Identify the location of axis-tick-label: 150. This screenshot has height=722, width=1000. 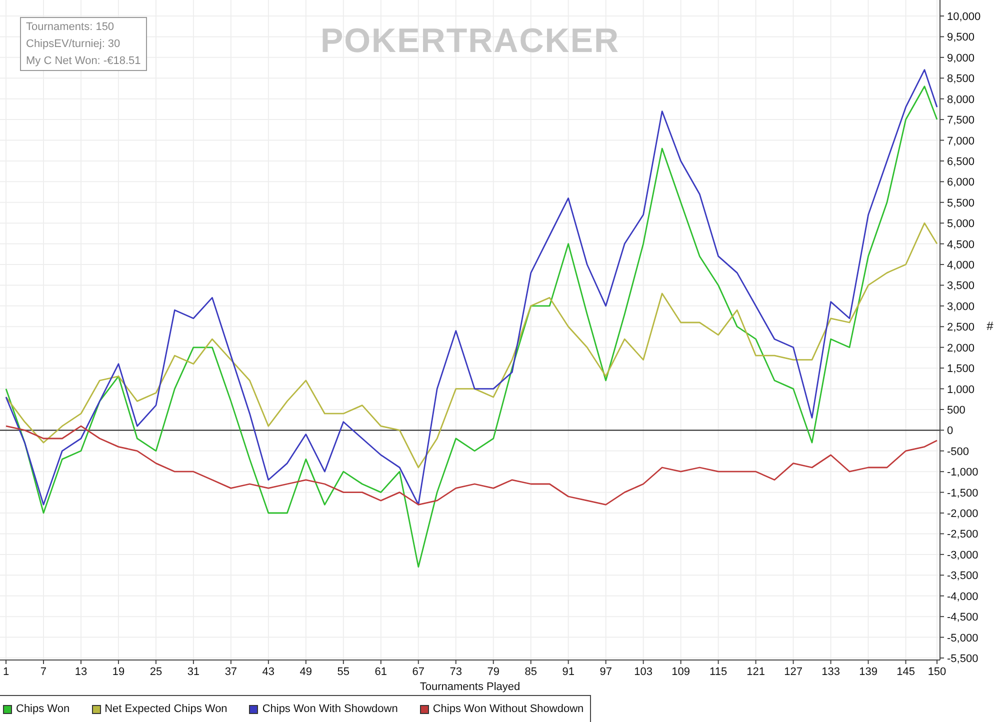
(937, 672).